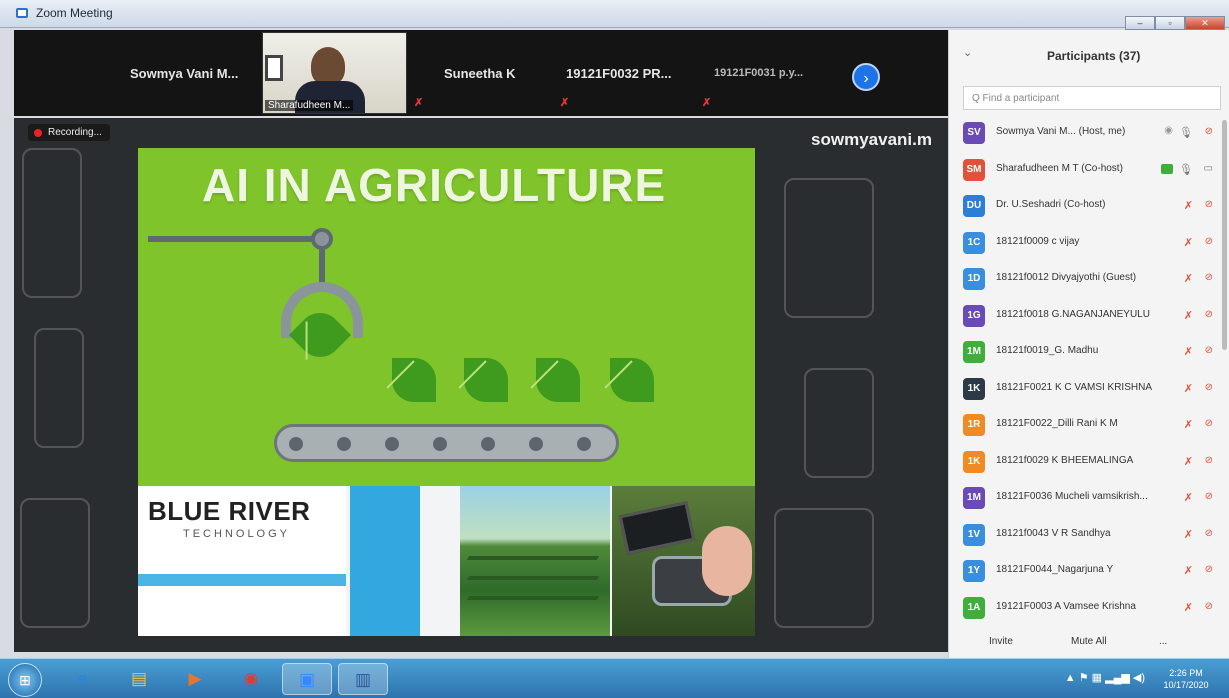  What do you see at coordinates (1087, 134) in the screenshot?
I see `participant-row: SV Sowmya Vani M... (Host, me) ◉ 🎙 ⊘` at bounding box center [1087, 134].